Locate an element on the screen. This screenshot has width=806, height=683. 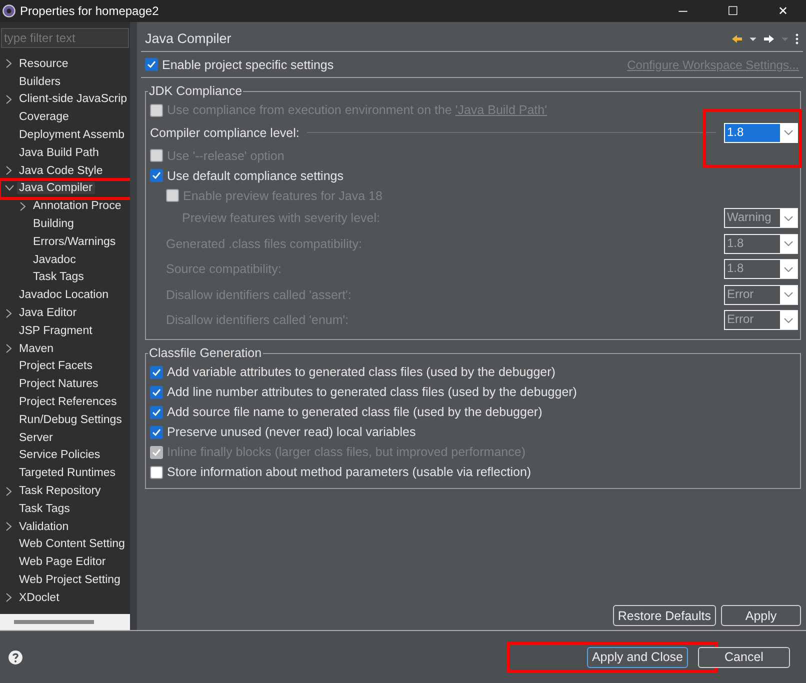
tree-item: Java Compiler is located at coordinates (55, 188).